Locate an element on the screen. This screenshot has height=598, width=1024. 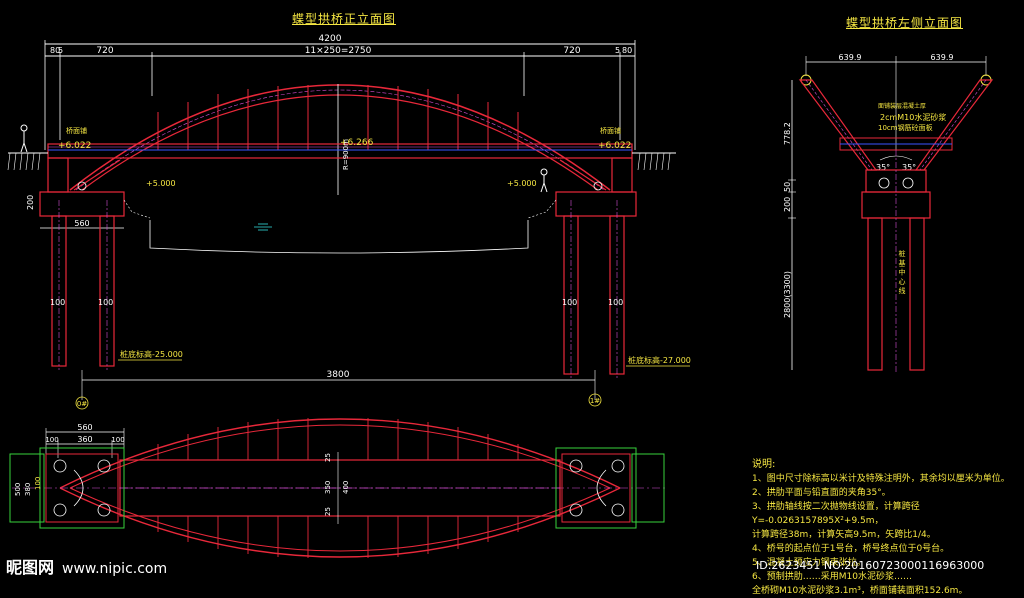
cap-height: 200 is located at coordinates (30, 202).